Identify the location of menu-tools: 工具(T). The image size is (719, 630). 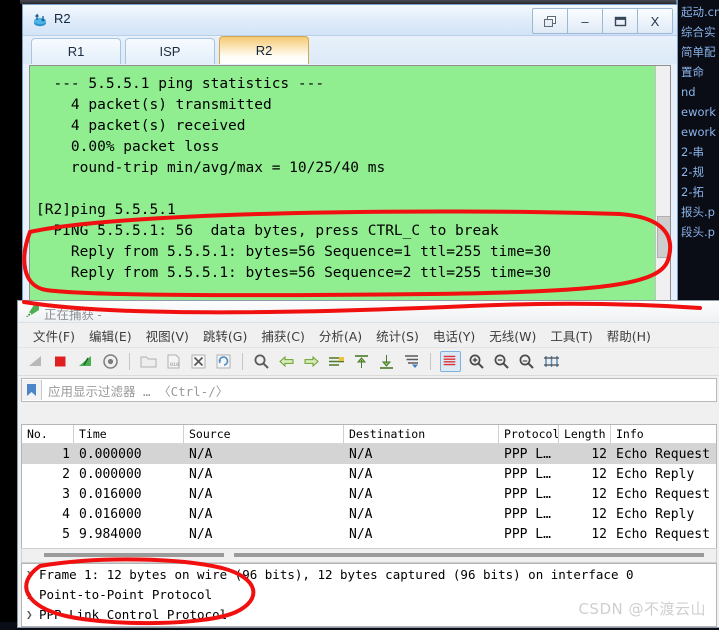
(571, 335).